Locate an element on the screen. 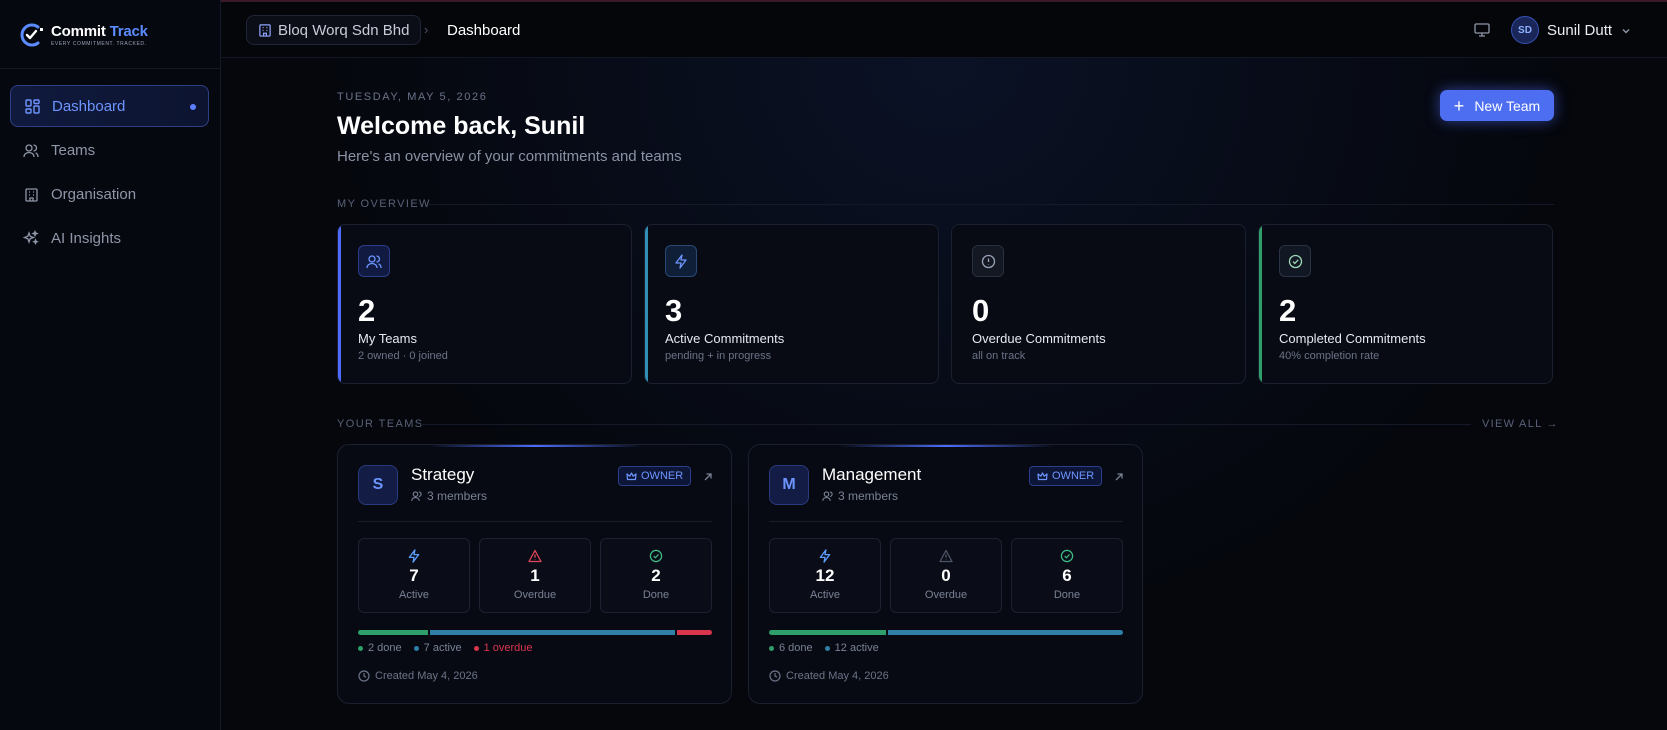 This screenshot has width=1667, height=730. sidebar-item-teams: Teams is located at coordinates (109, 150).